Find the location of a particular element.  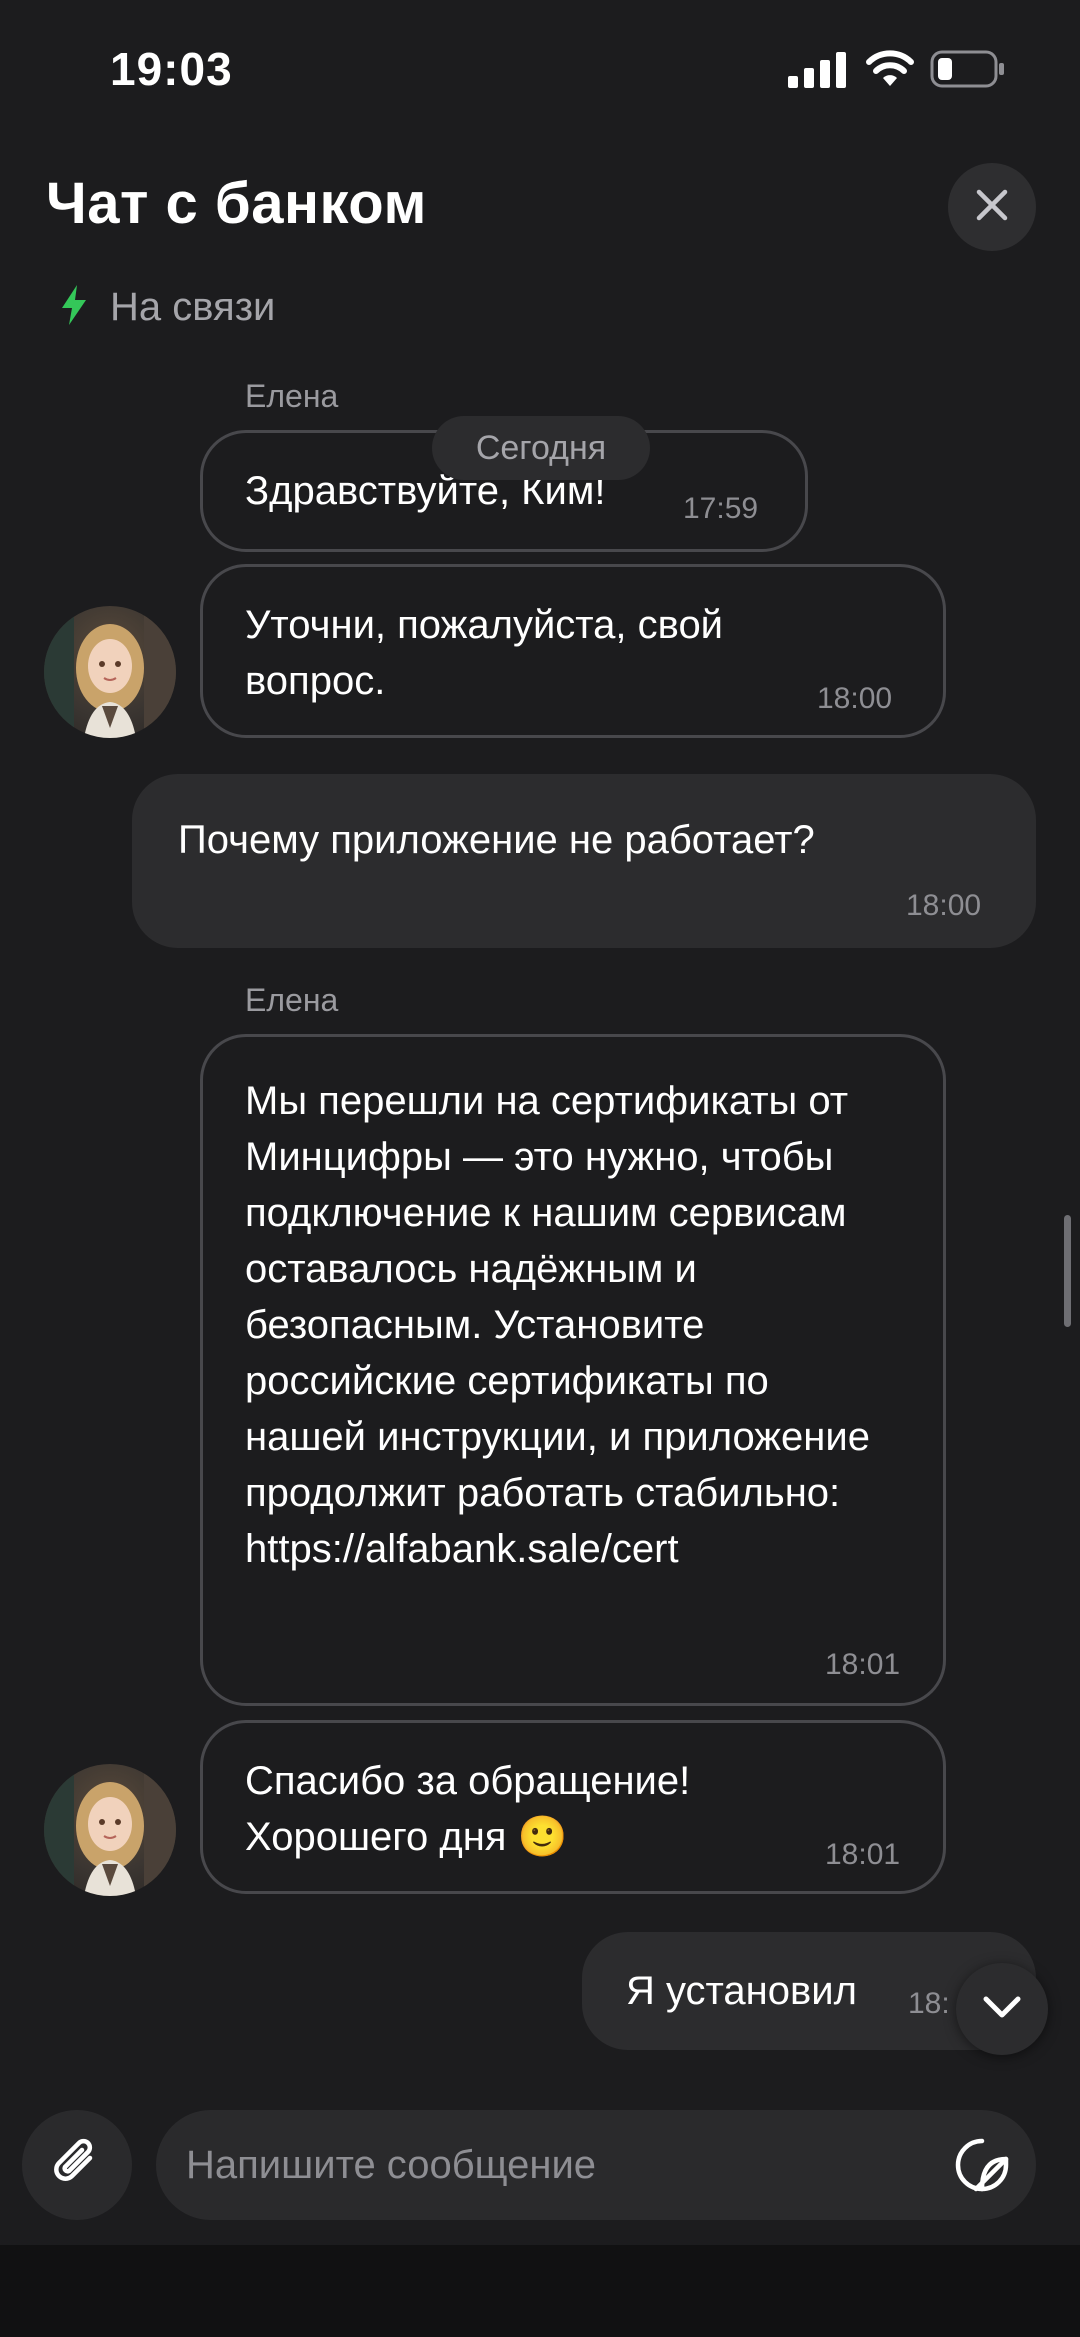

chevron-down-icon is located at coordinates (1002, 2009).